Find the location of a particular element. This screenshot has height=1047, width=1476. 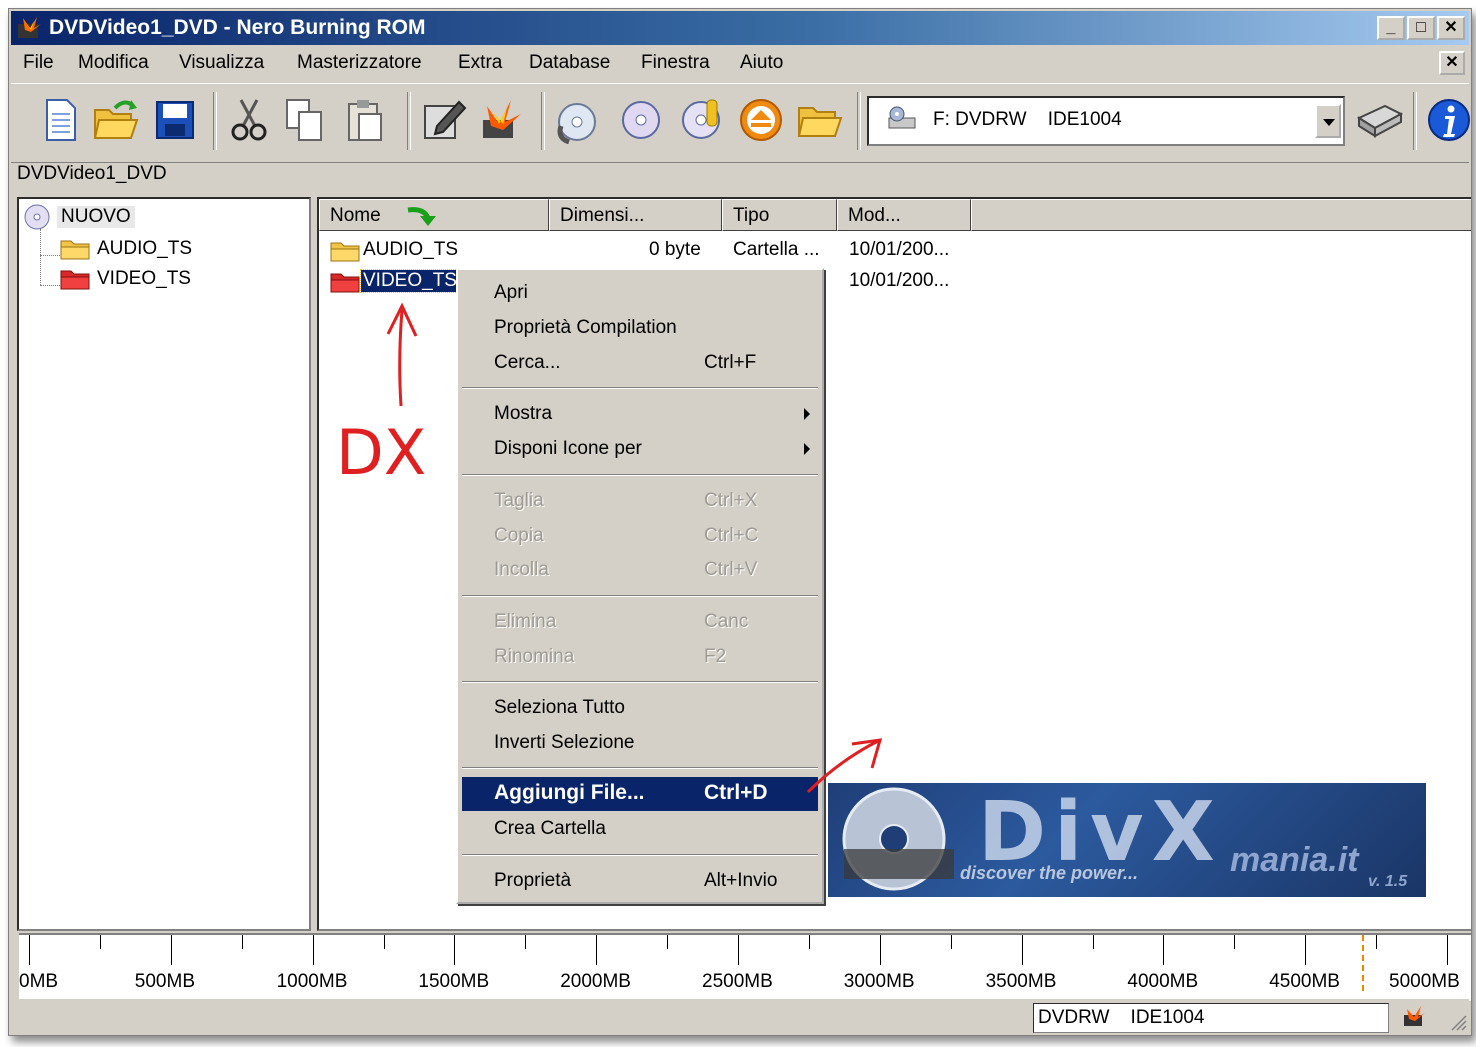

menu-item-shortcut: Ctrl+V is located at coordinates (731, 569).